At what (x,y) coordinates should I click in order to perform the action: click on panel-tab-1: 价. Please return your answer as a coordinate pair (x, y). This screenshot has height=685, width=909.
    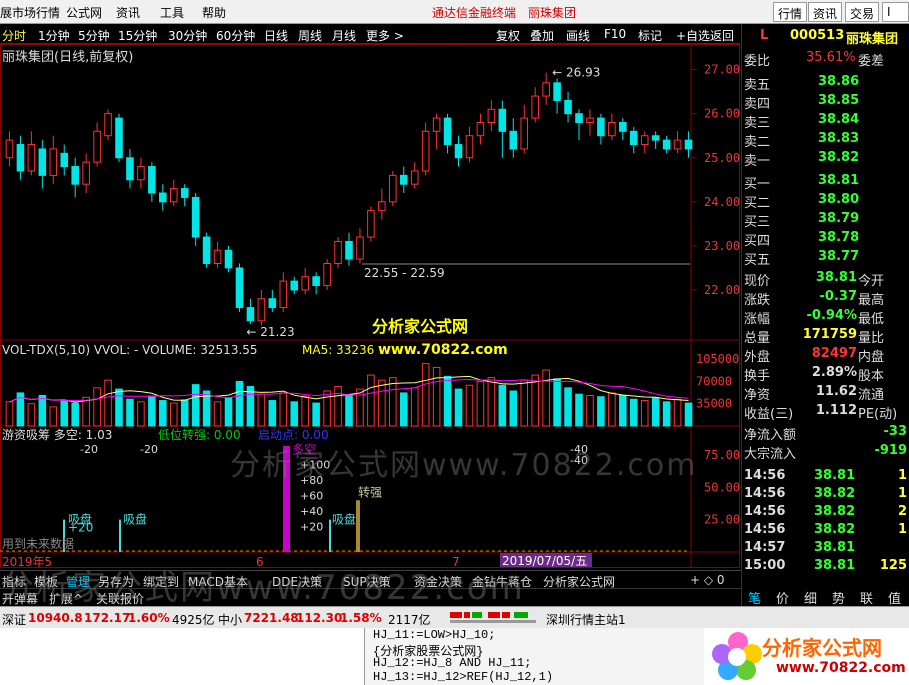
    Looking at the image, I should click on (782, 597).